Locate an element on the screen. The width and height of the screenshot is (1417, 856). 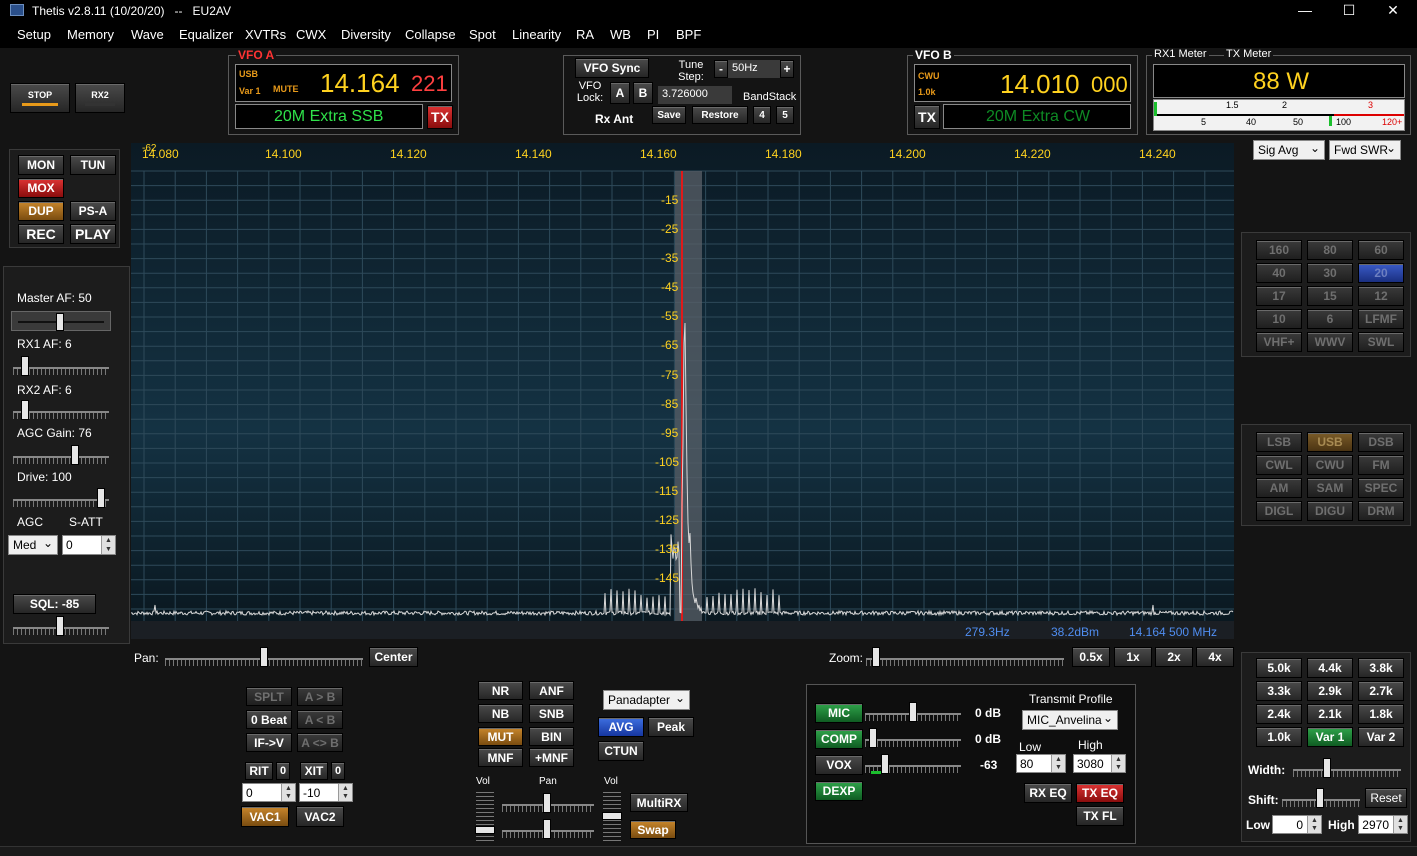
ctun-button: CTUN is located at coordinates (621, 751).